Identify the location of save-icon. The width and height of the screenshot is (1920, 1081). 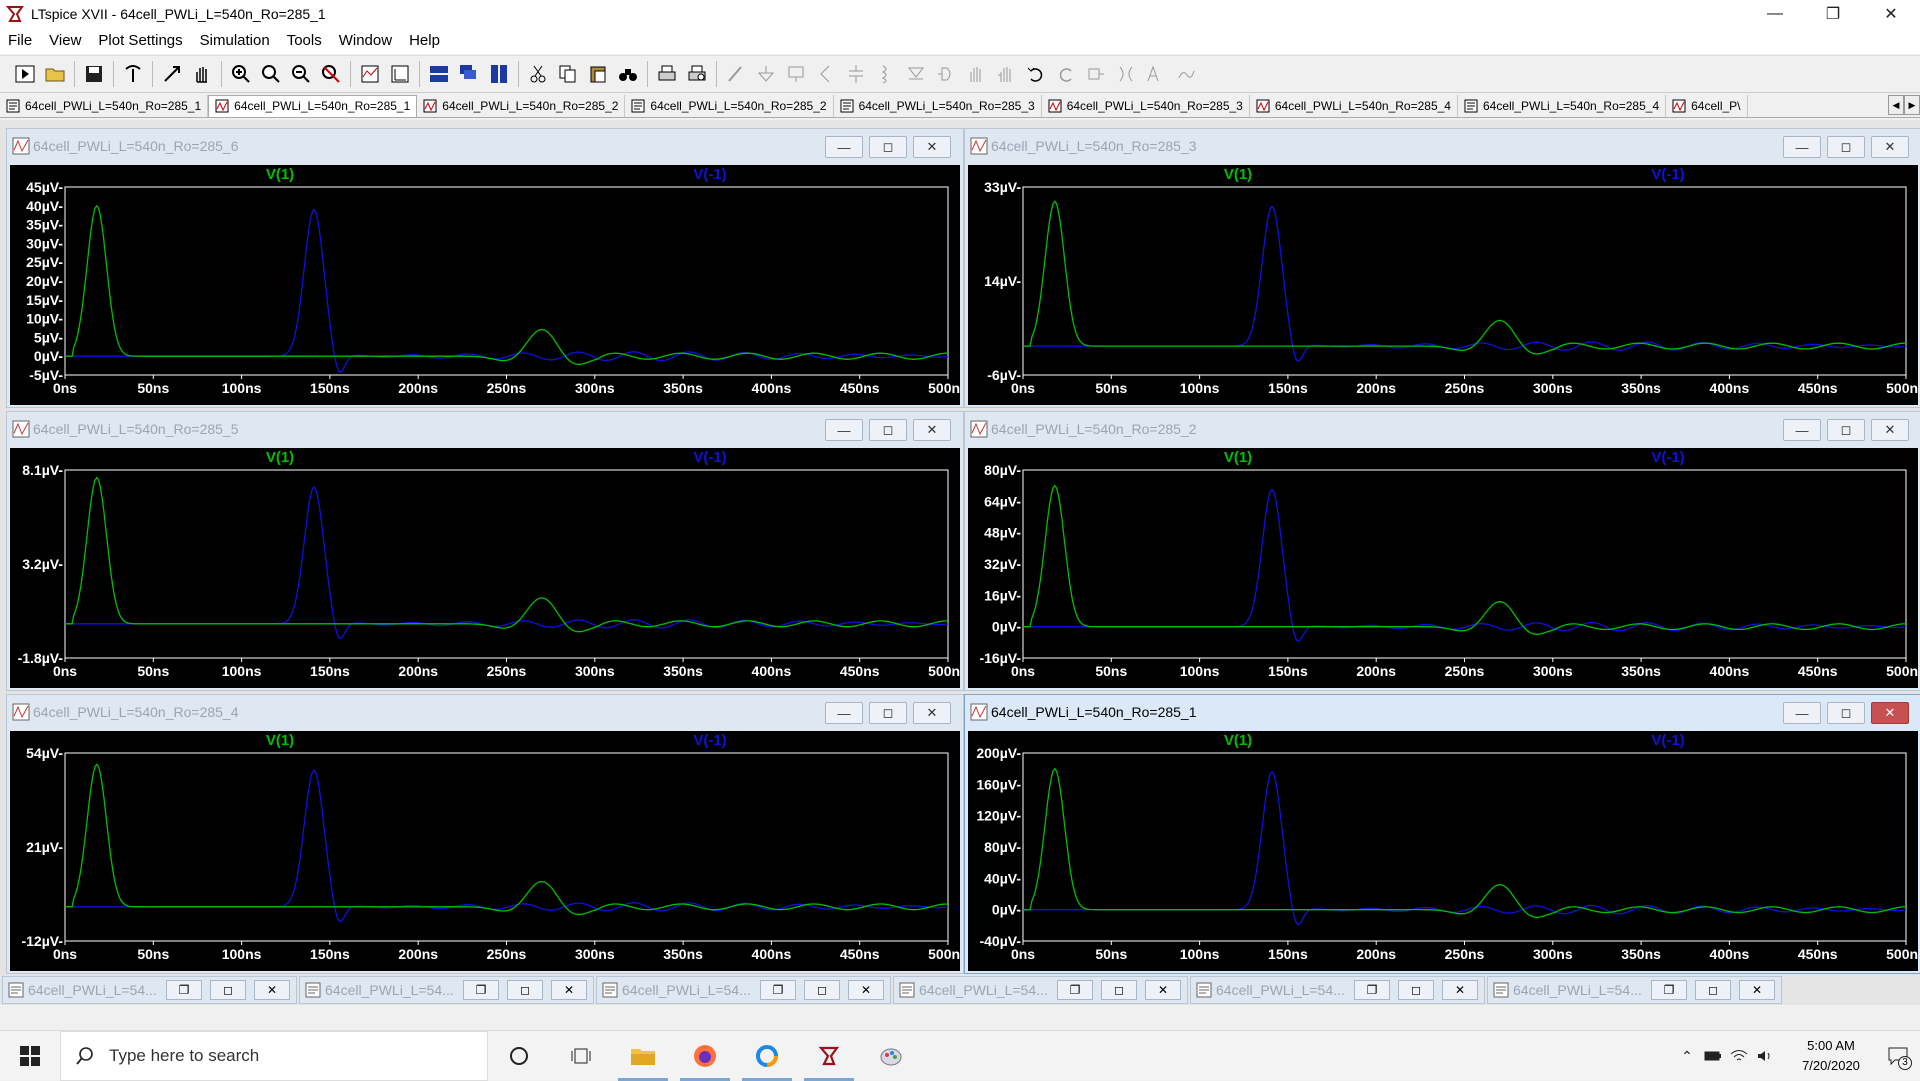
(94, 74).